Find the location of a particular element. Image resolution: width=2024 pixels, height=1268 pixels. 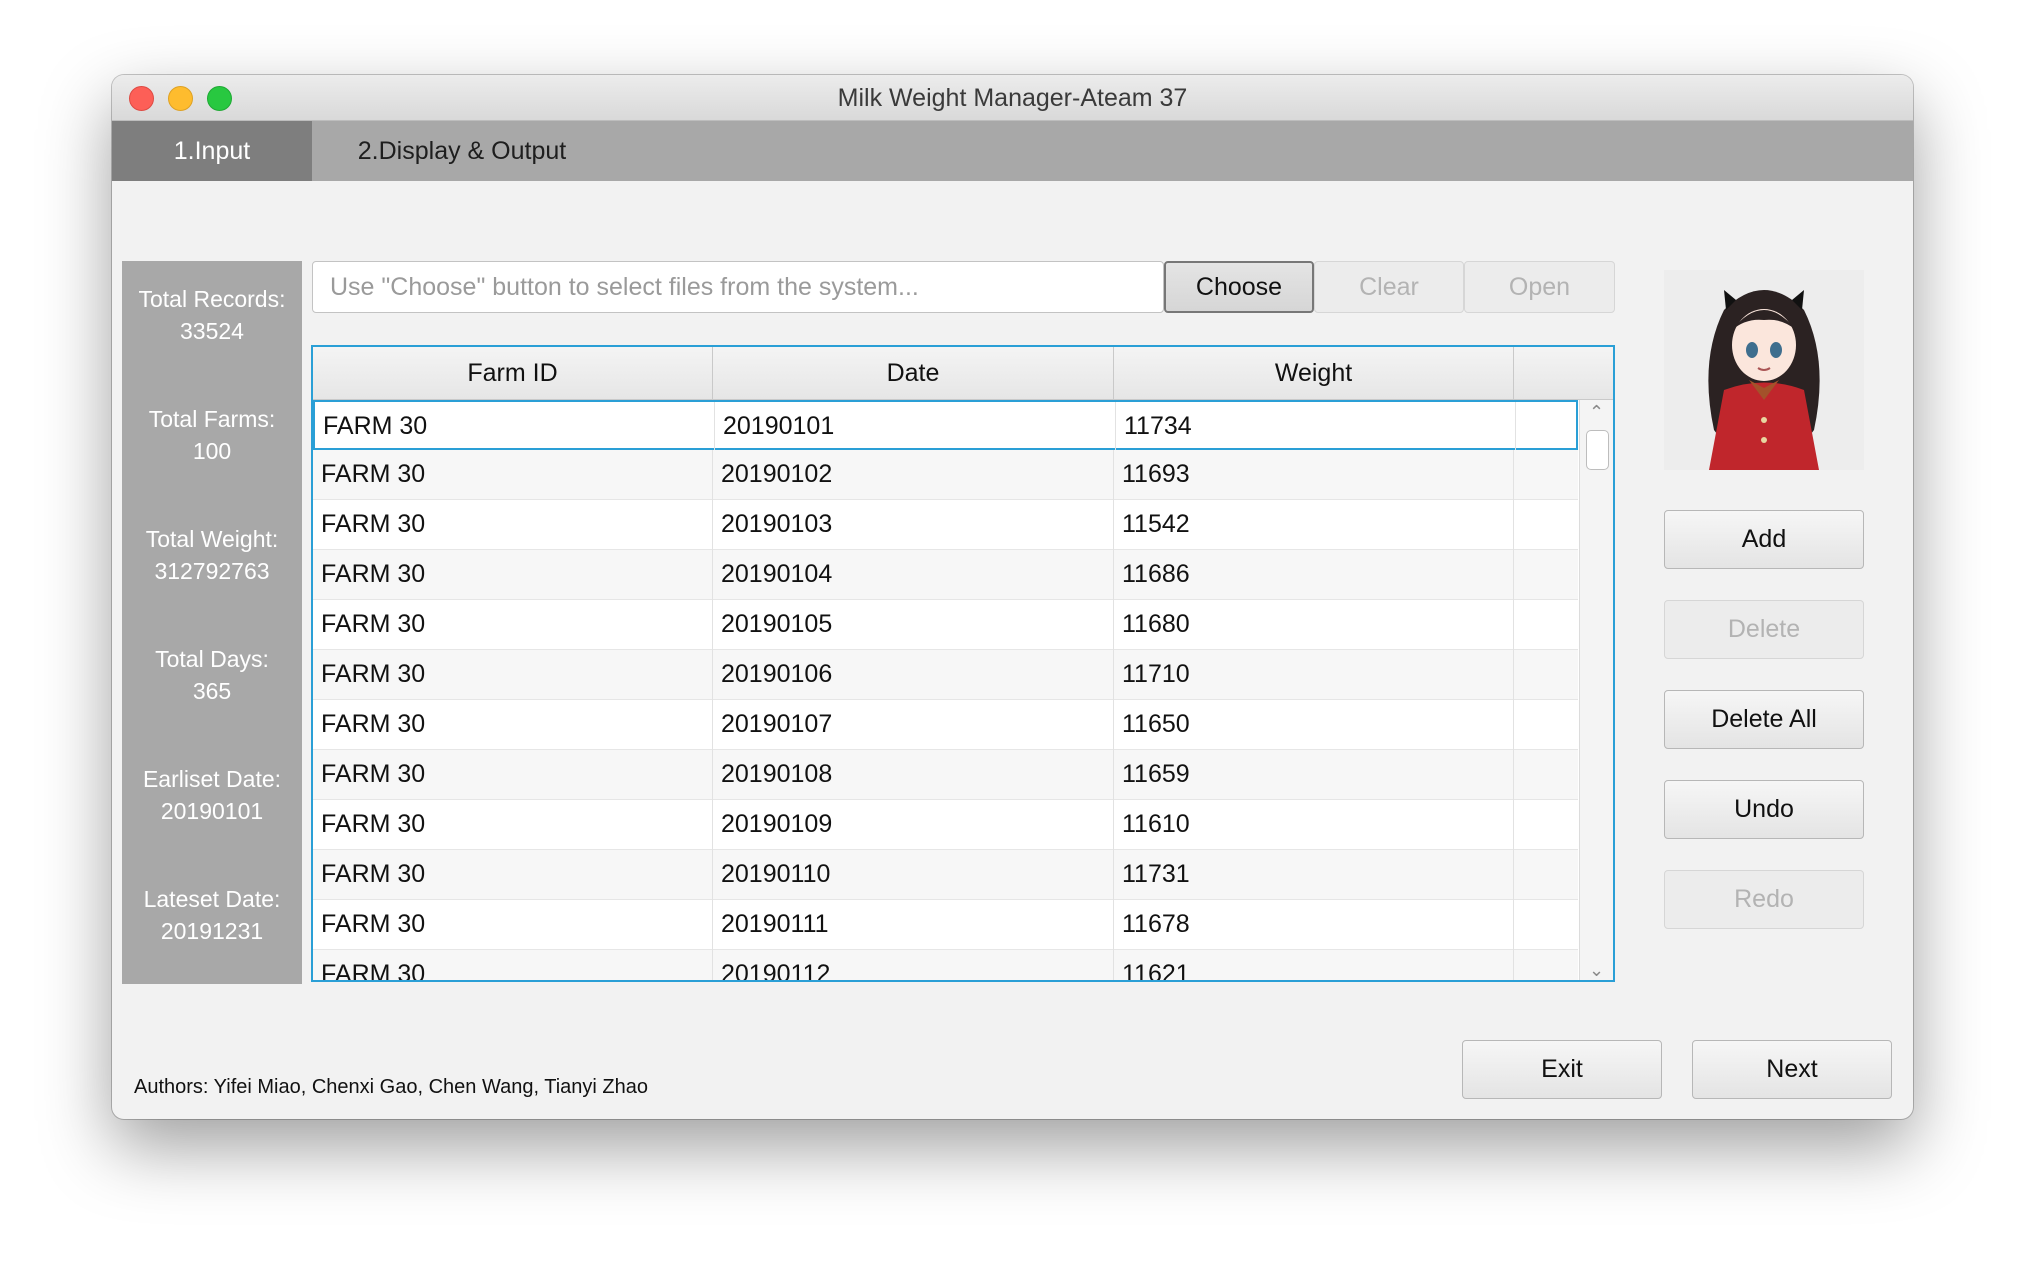

tab-input: 1.Input is located at coordinates (212, 151).